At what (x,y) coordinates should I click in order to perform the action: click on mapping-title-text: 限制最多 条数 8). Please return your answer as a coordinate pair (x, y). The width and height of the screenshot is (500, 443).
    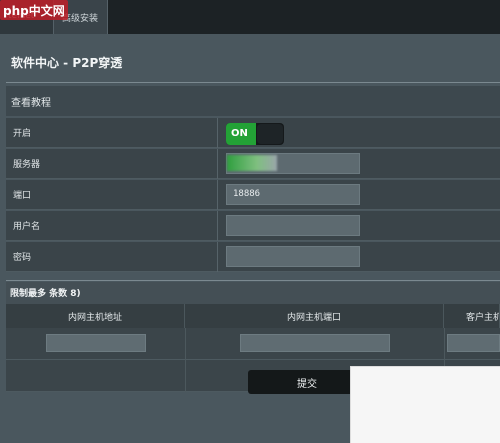
    Looking at the image, I should click on (45, 294).